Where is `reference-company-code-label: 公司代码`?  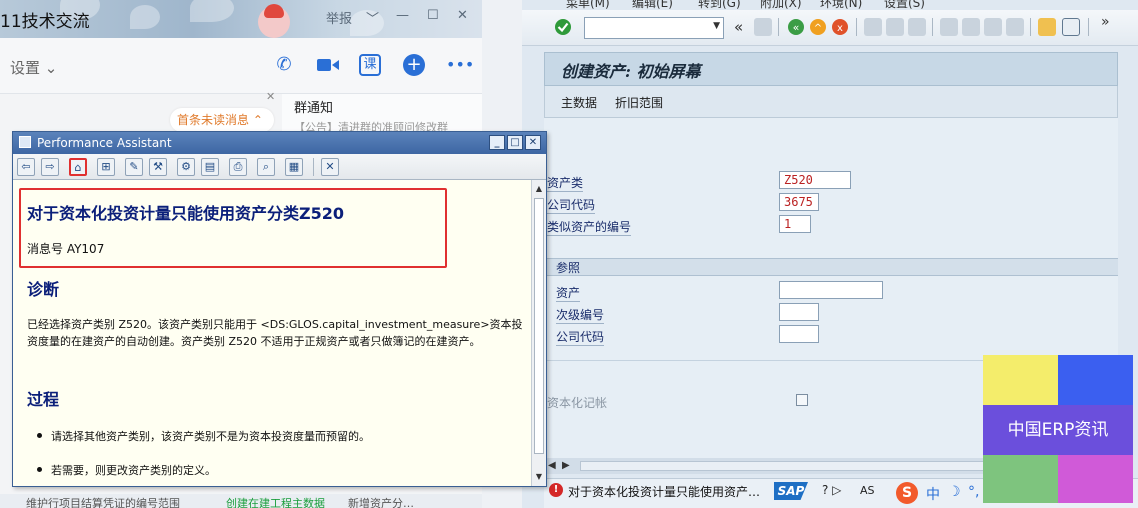 reference-company-code-label: 公司代码 is located at coordinates (580, 338).